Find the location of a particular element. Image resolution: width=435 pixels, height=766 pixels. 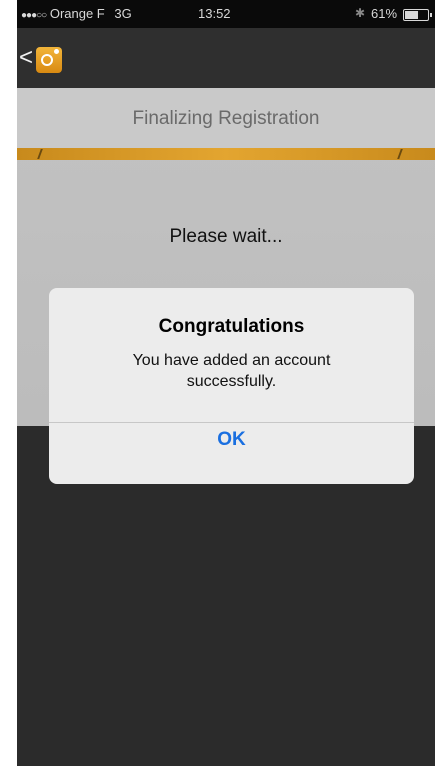

progress-bar is located at coordinates (226, 154).